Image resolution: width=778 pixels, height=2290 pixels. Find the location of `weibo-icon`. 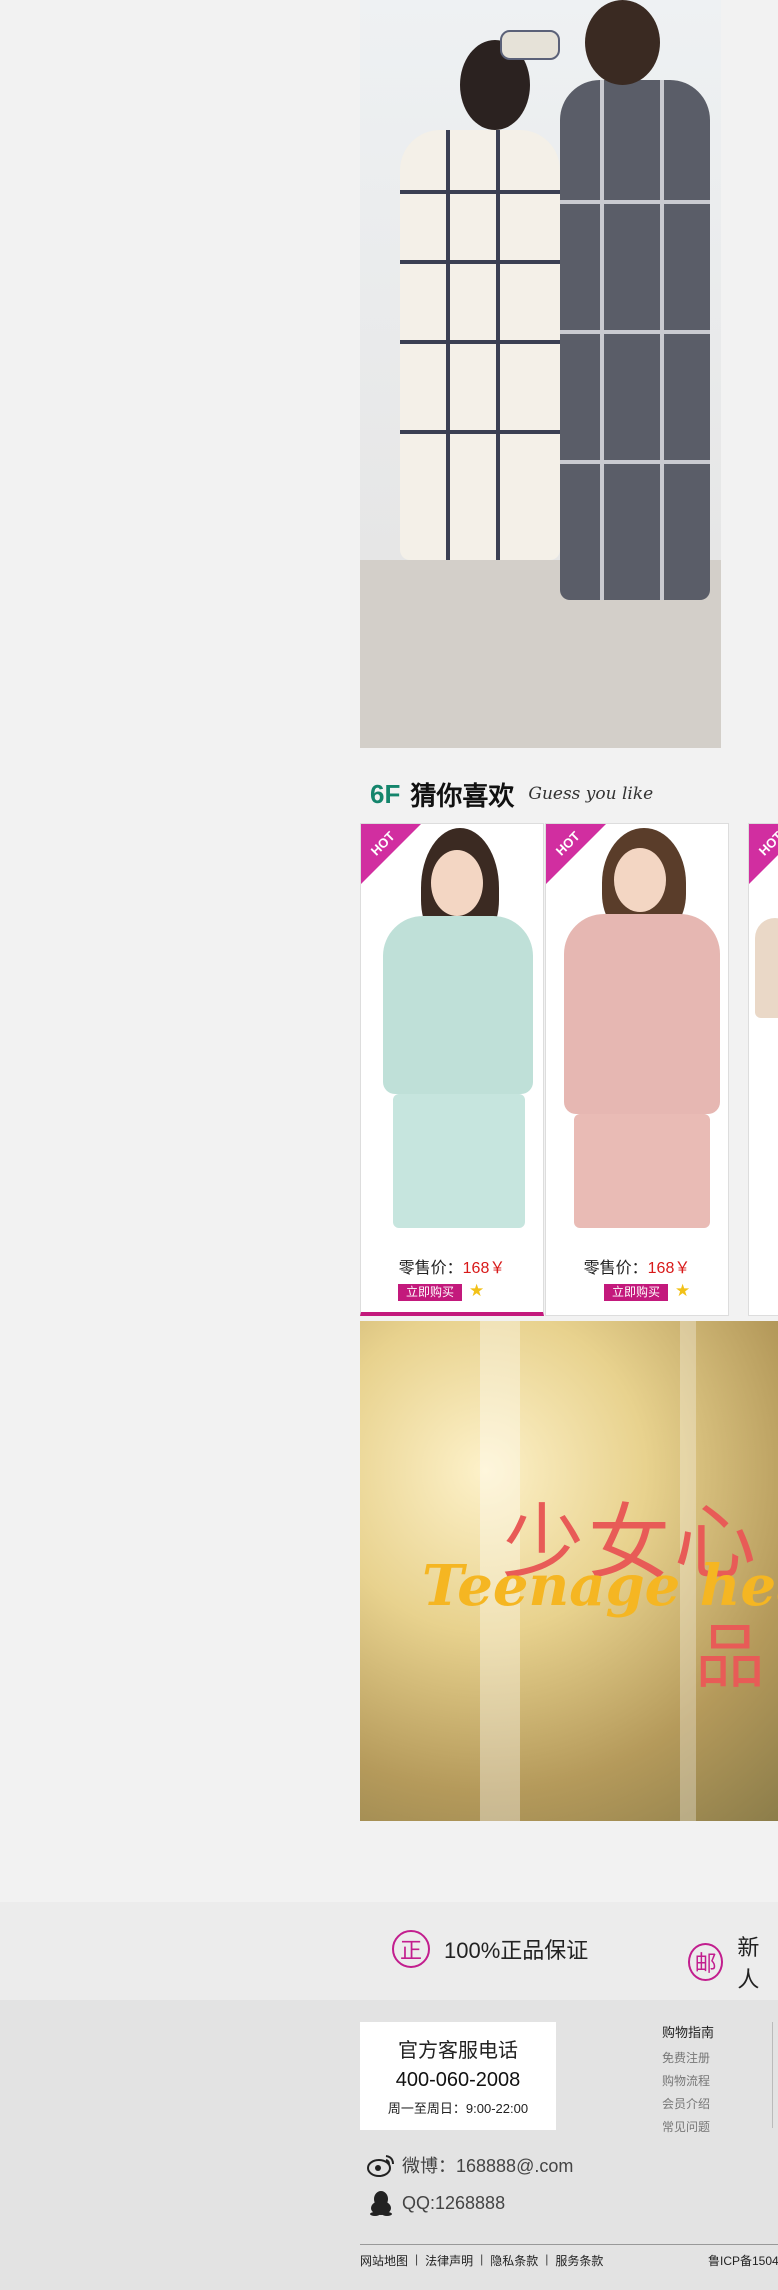

weibo-icon is located at coordinates (381, 2165).